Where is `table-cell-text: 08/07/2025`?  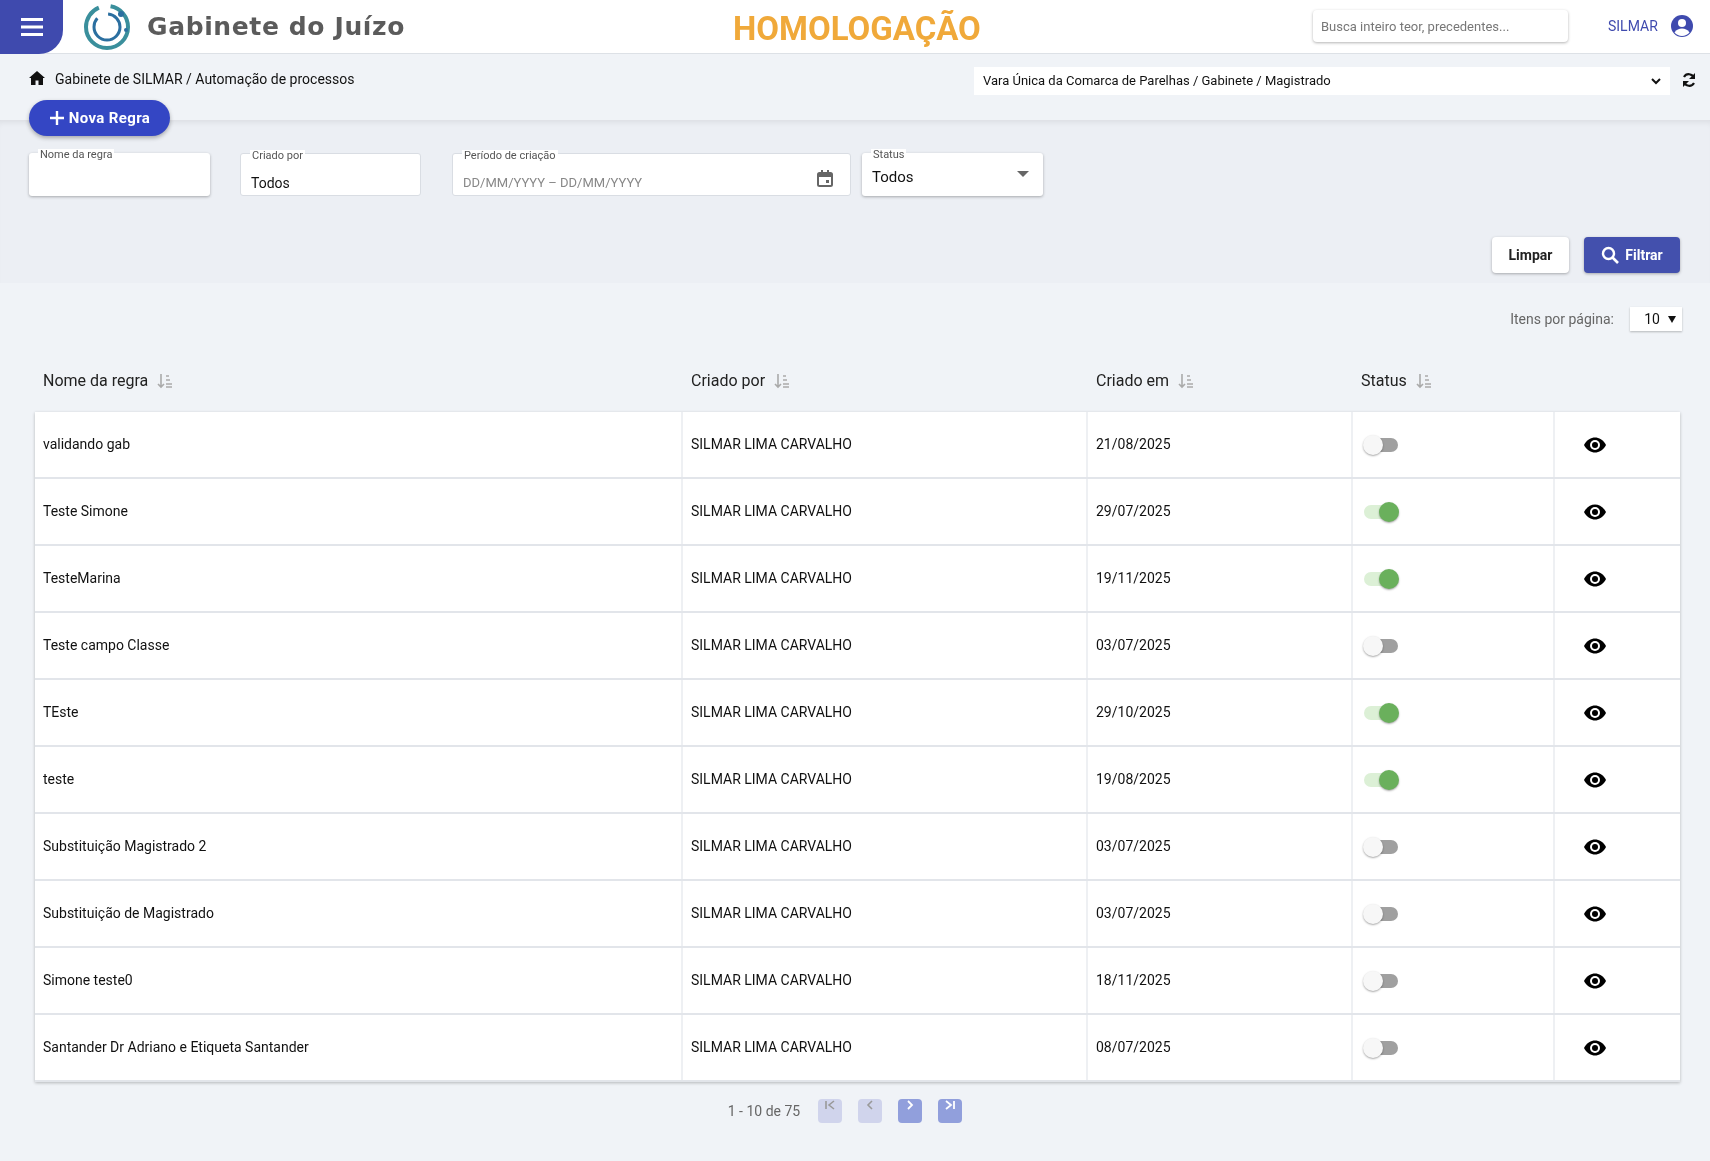
table-cell-text: 08/07/2025 is located at coordinates (1133, 1047).